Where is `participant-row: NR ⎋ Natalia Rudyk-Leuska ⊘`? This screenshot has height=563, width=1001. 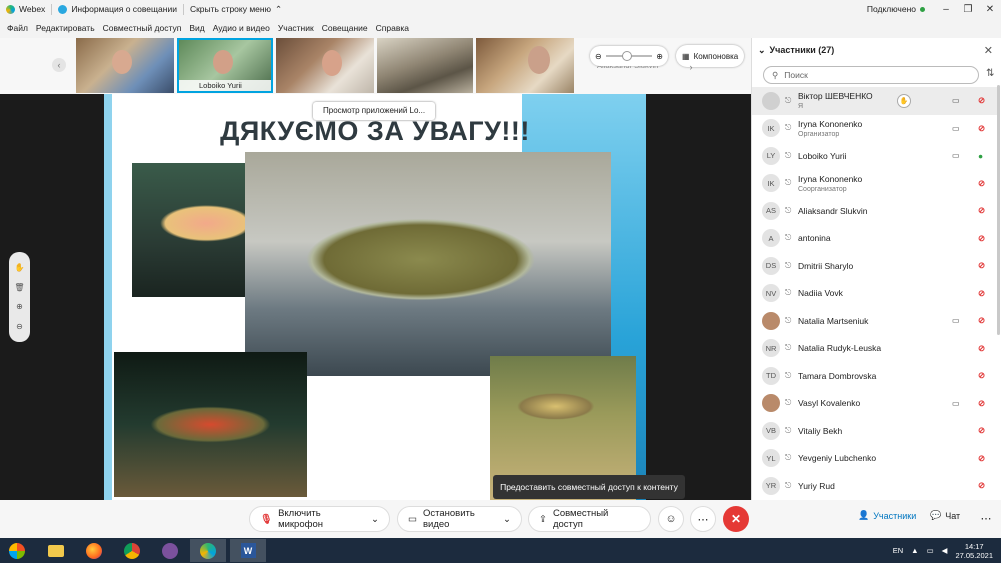 participant-row: NR ⎋ Natalia Rudyk-Leuska ⊘ is located at coordinates (875, 349).